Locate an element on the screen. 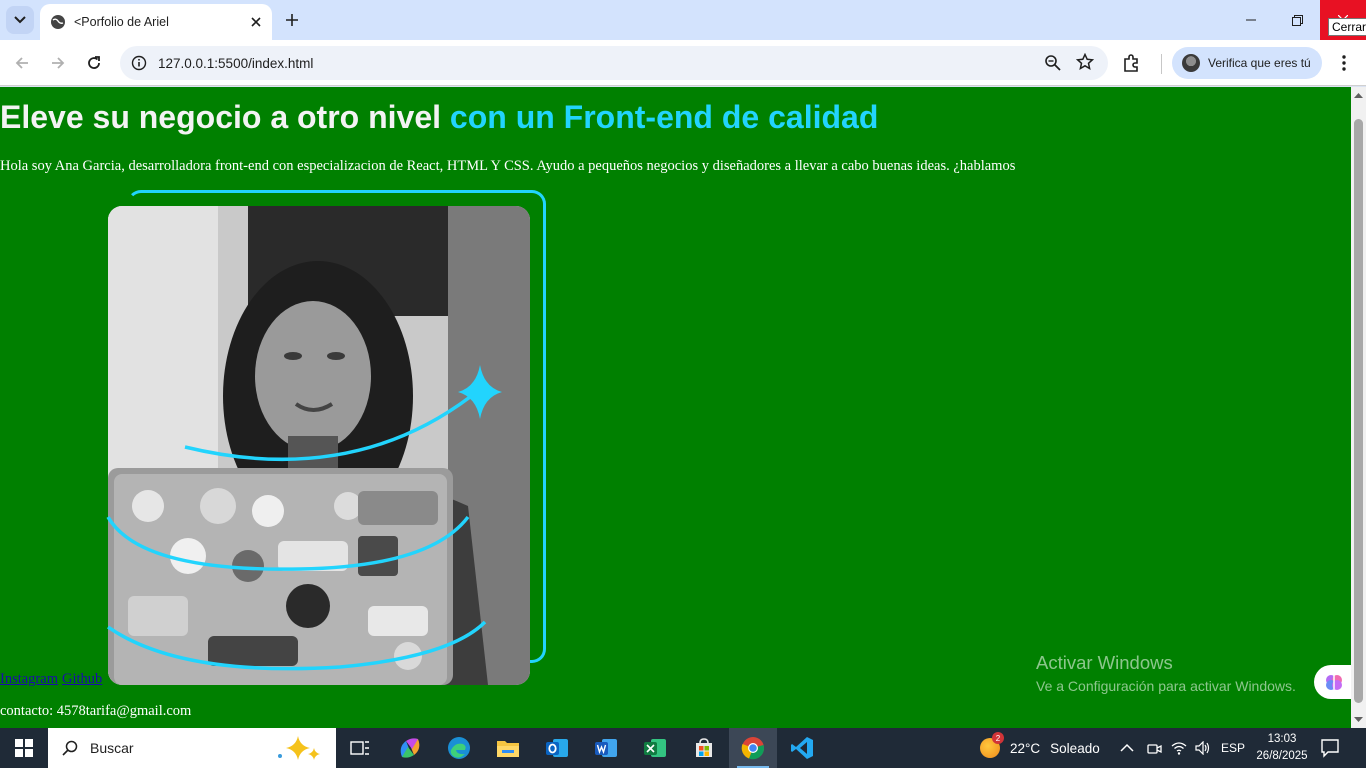 This screenshot has height=768, width=1366. social-links: Instagram Github is located at coordinates (53, 679).